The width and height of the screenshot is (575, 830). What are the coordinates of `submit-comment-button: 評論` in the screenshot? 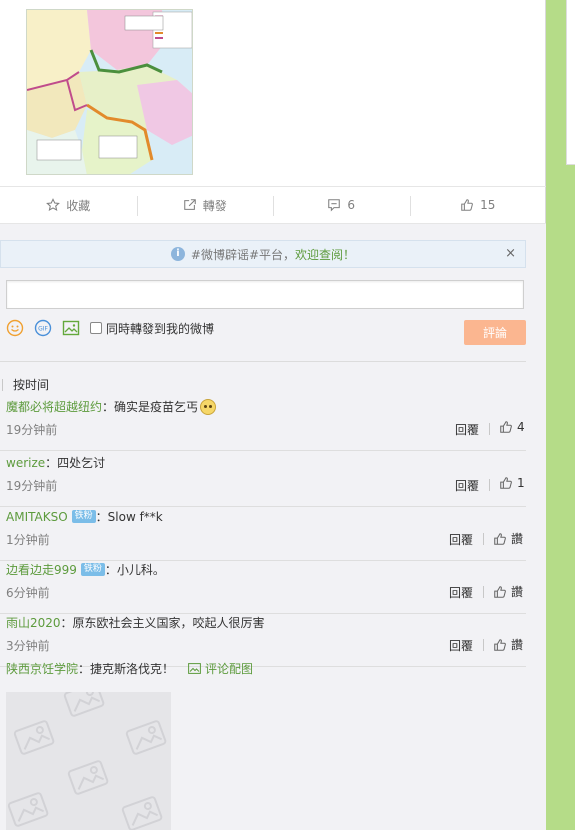 It's located at (495, 332).